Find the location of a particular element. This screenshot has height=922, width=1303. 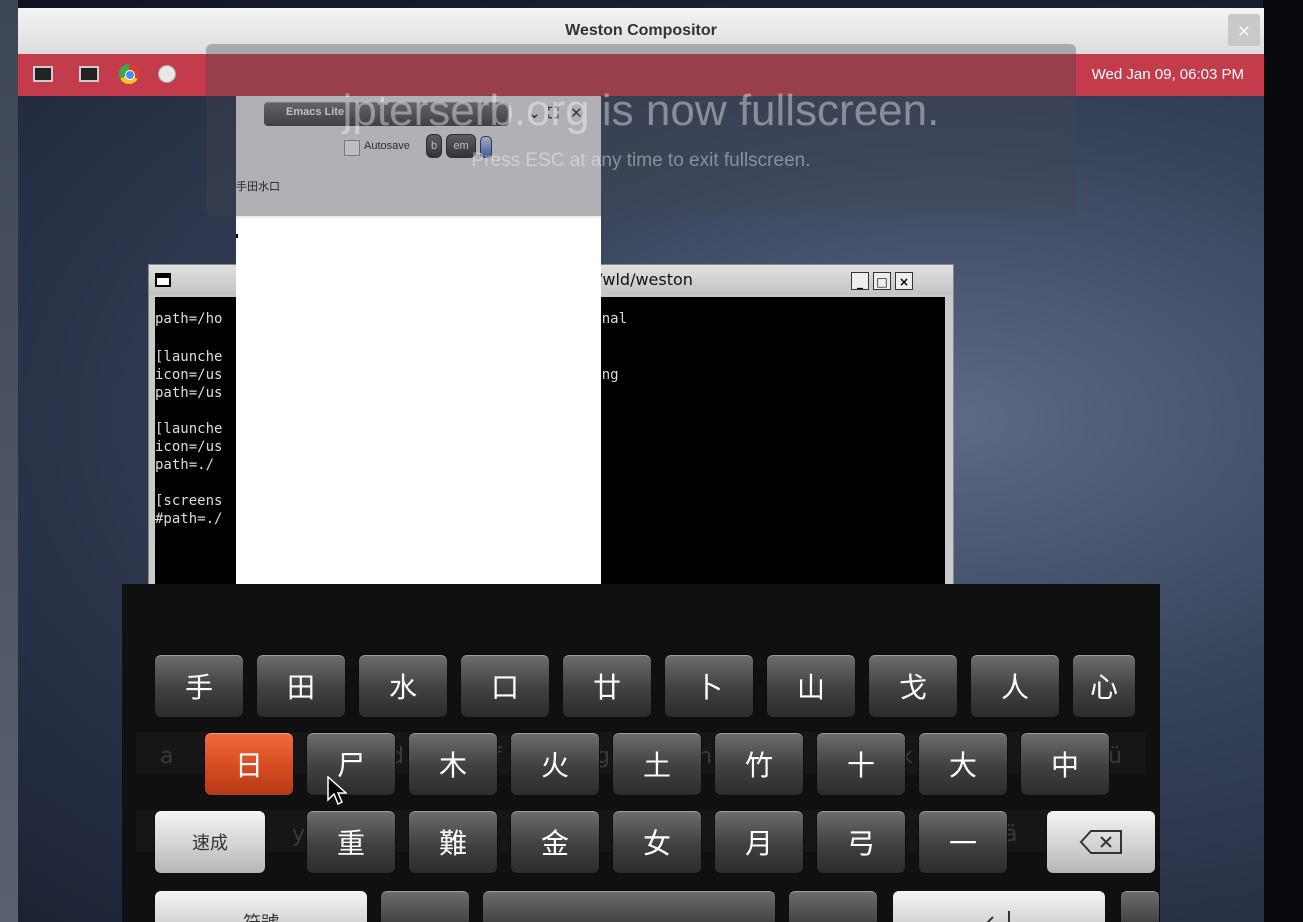

backspace-key is located at coordinates (1101, 842).